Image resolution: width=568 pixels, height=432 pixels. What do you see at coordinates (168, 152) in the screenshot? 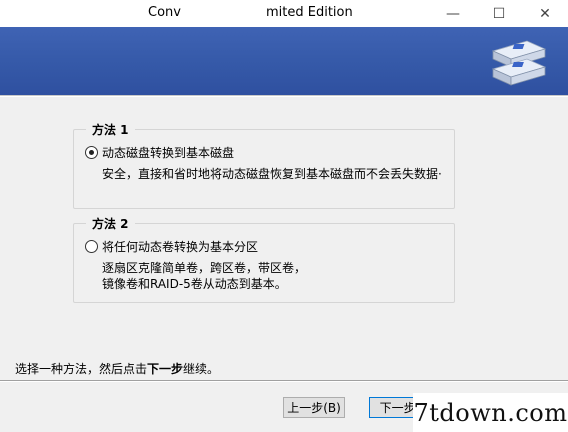
I see `method-1-label: 动态磁盘转换到基本磁盘` at bounding box center [168, 152].